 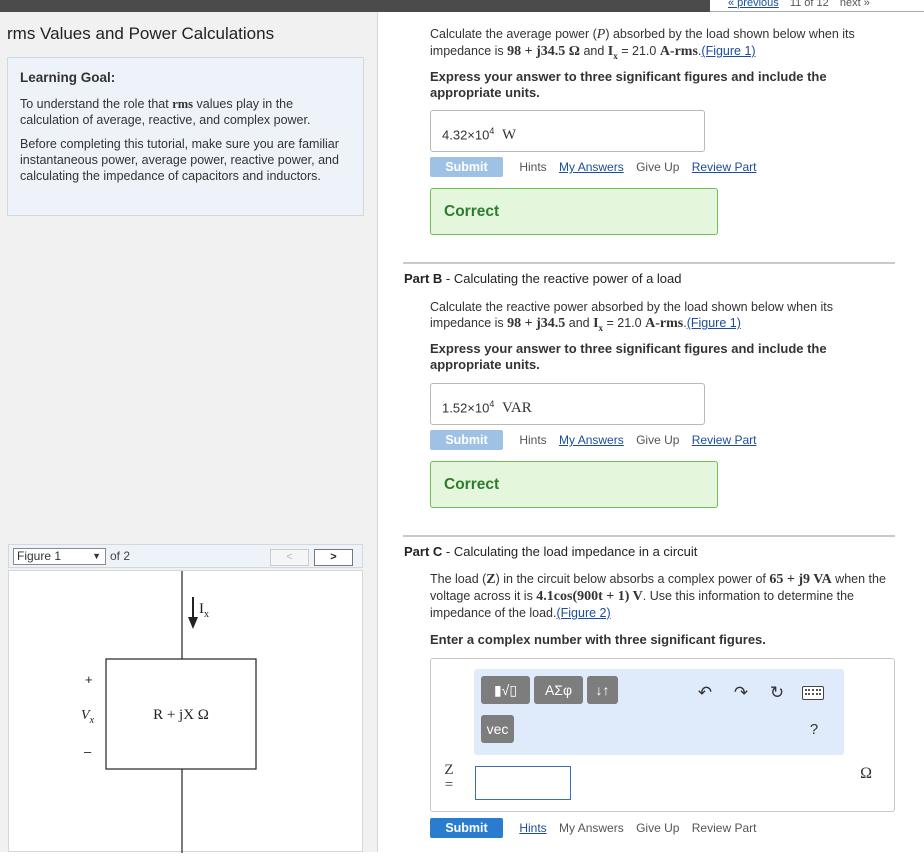 What do you see at coordinates (591, 167) in the screenshot?
I see `part-a-my-answers-link: My Answers` at bounding box center [591, 167].